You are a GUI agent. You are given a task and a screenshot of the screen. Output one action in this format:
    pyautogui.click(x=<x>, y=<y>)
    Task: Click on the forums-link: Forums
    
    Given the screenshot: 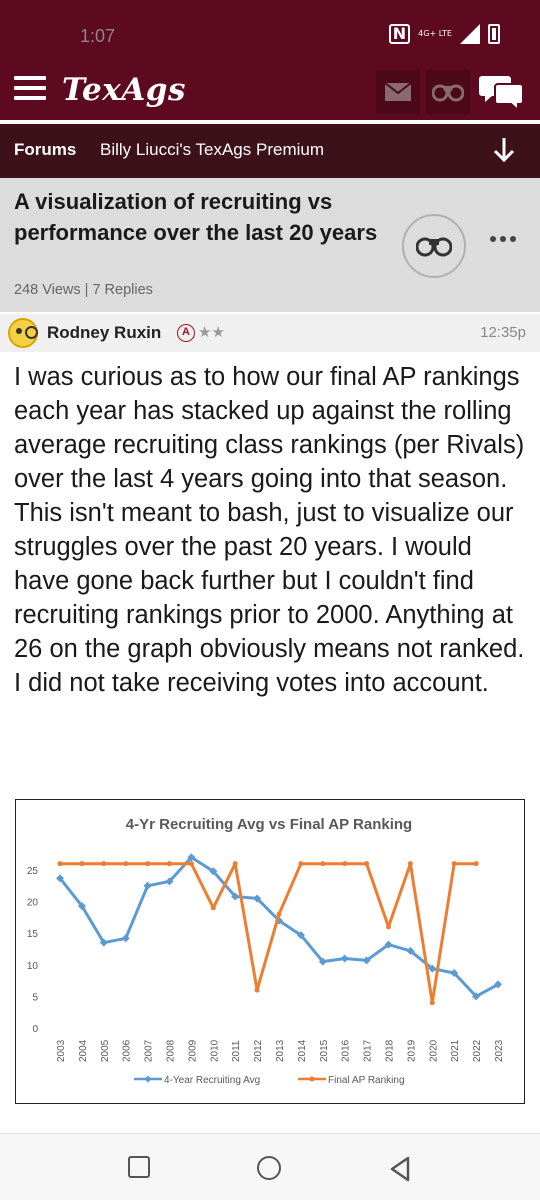 What is the action you would take?
    pyautogui.click(x=45, y=150)
    